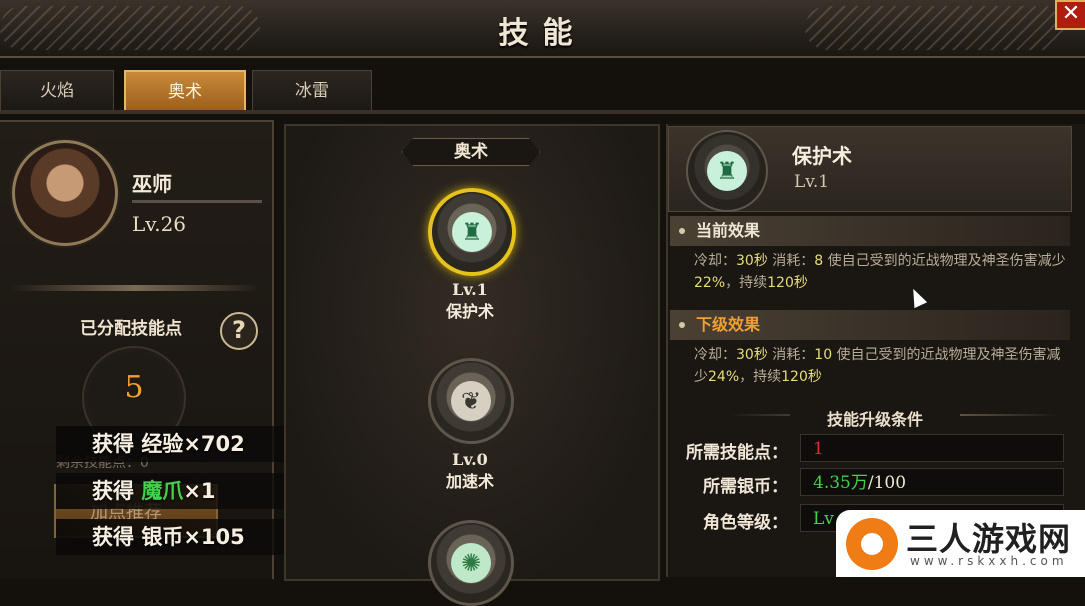  Describe the element at coordinates (870, 231) in the screenshot. I see `current-effect-header: 当前效果` at that location.